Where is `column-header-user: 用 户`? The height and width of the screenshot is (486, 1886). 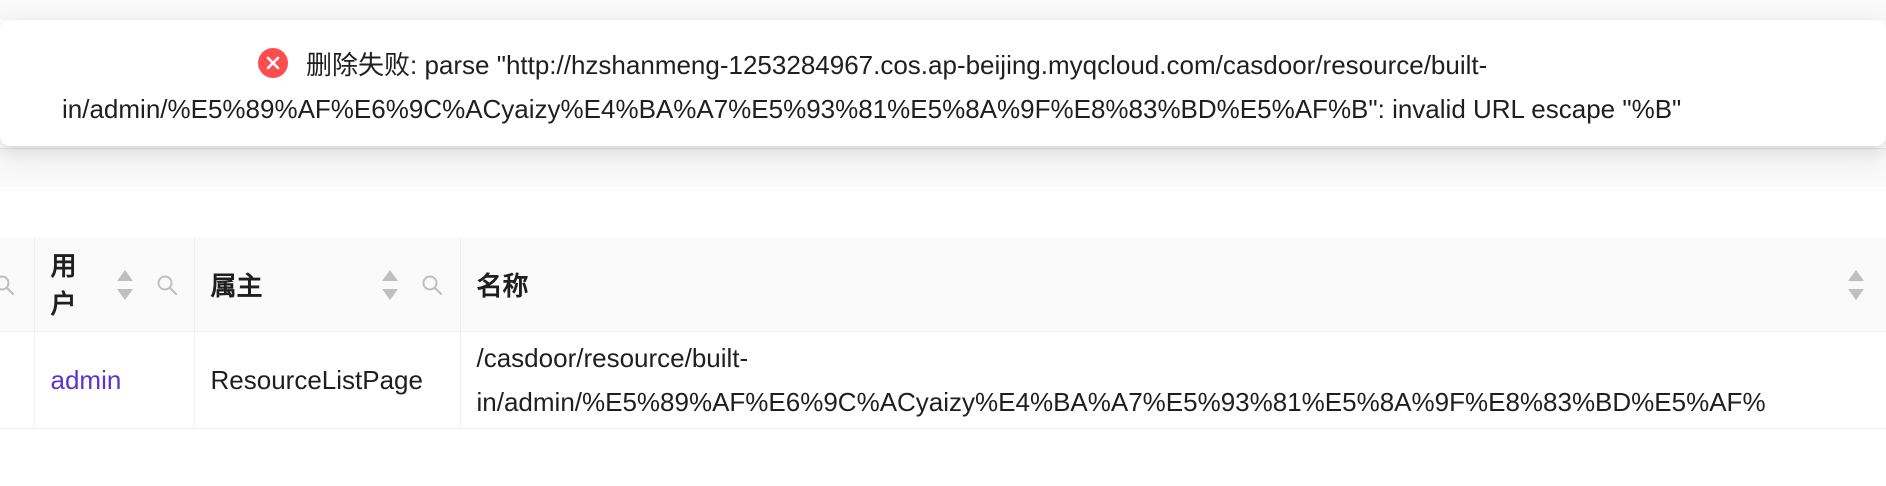 column-header-user: 用 户 is located at coordinates (114, 285).